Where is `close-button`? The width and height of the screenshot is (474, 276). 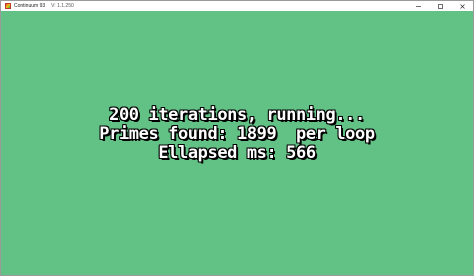
close-button is located at coordinates (462, 6).